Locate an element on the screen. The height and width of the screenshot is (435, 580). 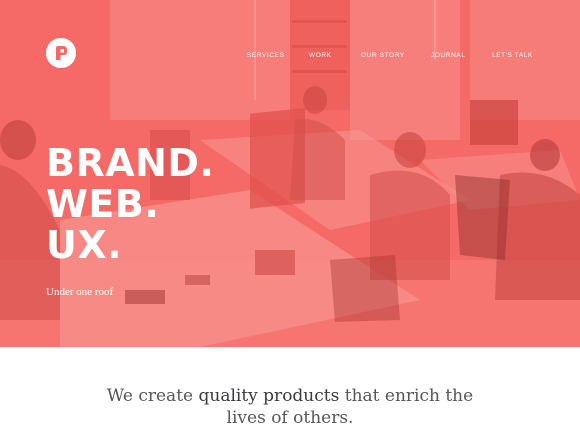
hero-tagline: Under one roof is located at coordinates (80, 292).